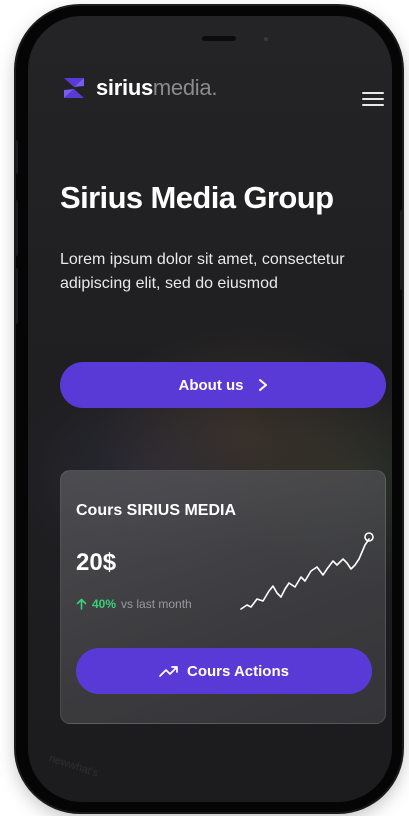 Image resolution: width=409 pixels, height=816 pixels. I want to click on change-stat: 40% vs last month, so click(134, 604).